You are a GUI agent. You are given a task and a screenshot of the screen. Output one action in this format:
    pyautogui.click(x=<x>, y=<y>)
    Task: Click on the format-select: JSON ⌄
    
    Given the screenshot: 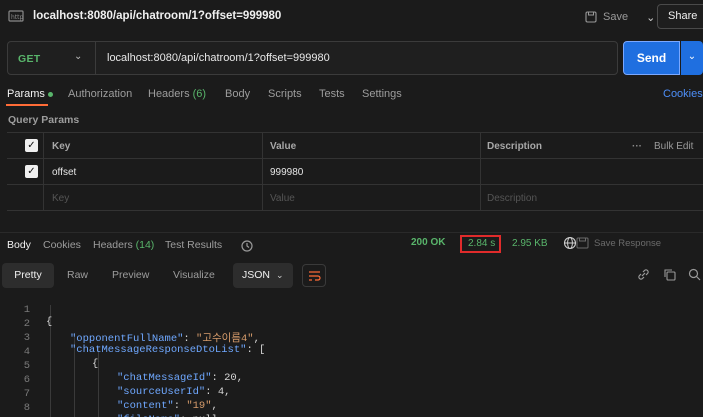 What is the action you would take?
    pyautogui.click(x=263, y=275)
    